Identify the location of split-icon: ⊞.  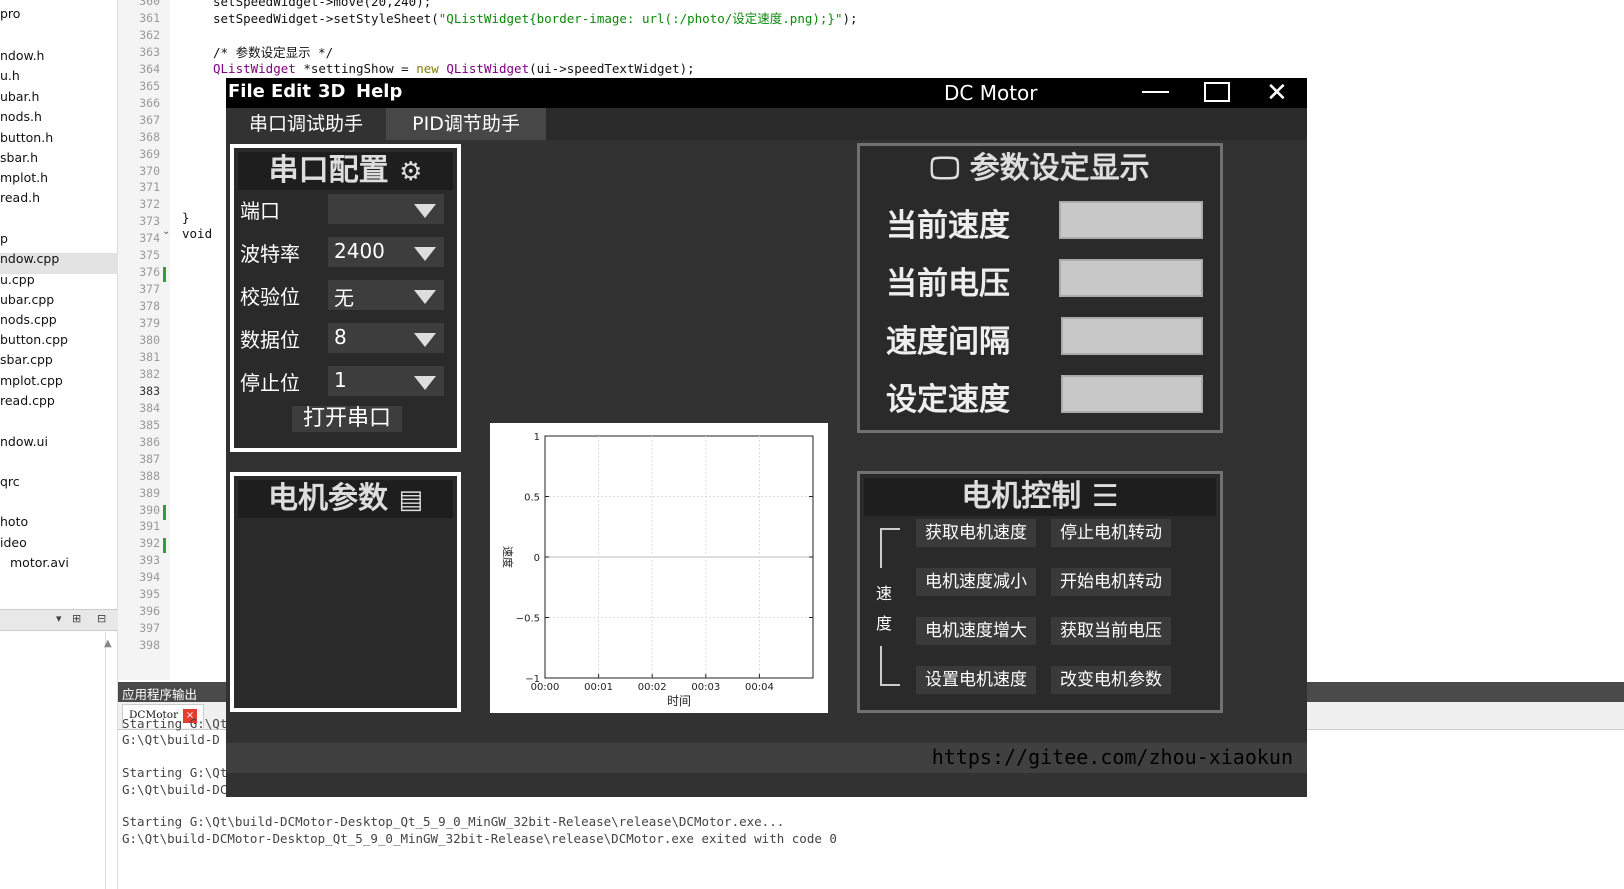
(76, 618).